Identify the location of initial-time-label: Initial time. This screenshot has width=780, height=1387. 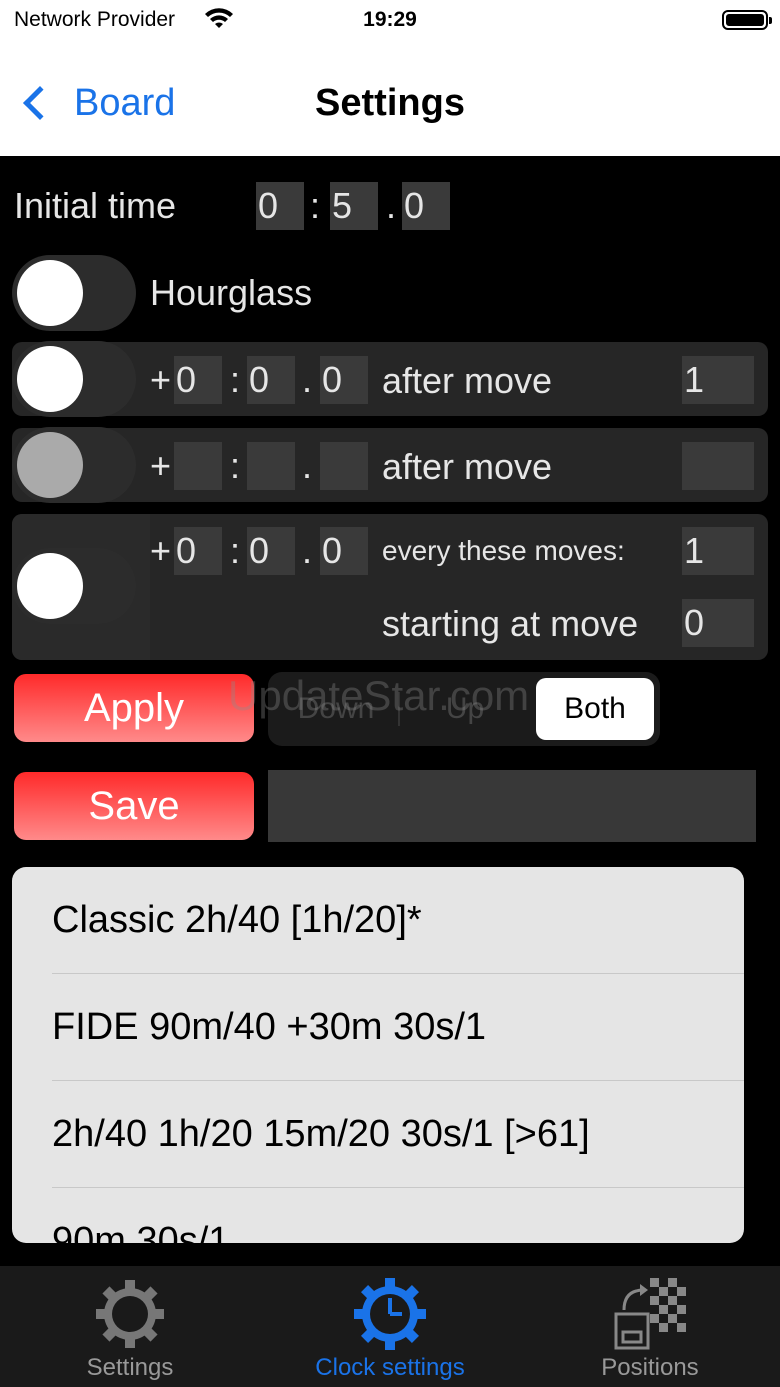
(95, 205).